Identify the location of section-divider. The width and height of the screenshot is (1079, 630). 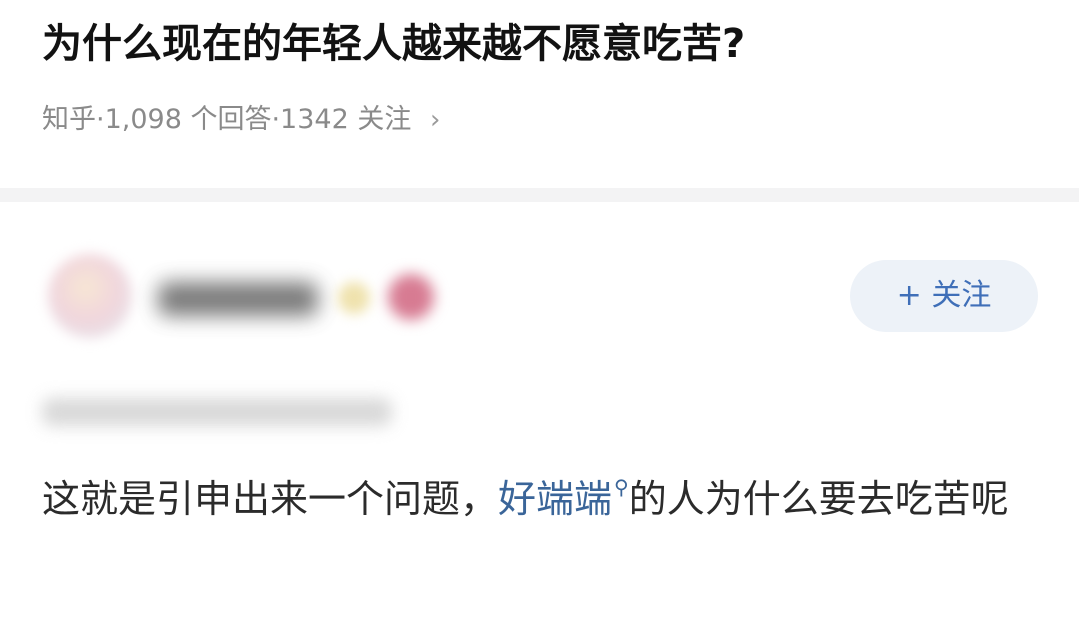
(539, 195).